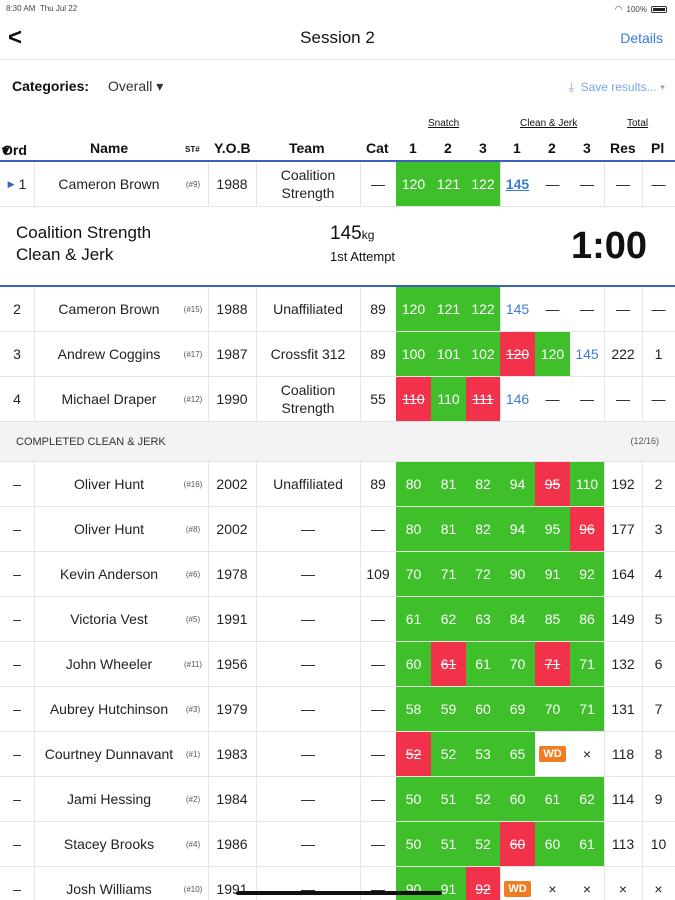 This screenshot has width=675, height=900. Describe the element at coordinates (448, 184) in the screenshot. I see `cell-s2: 121` at that location.